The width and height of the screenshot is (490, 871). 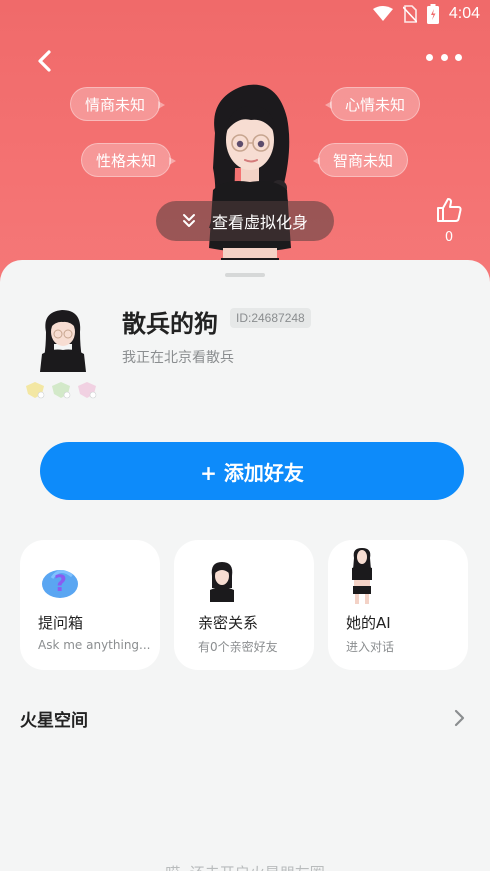 I want to click on view-avatar-button: 查看虚拟化身, so click(x=245, y=221).